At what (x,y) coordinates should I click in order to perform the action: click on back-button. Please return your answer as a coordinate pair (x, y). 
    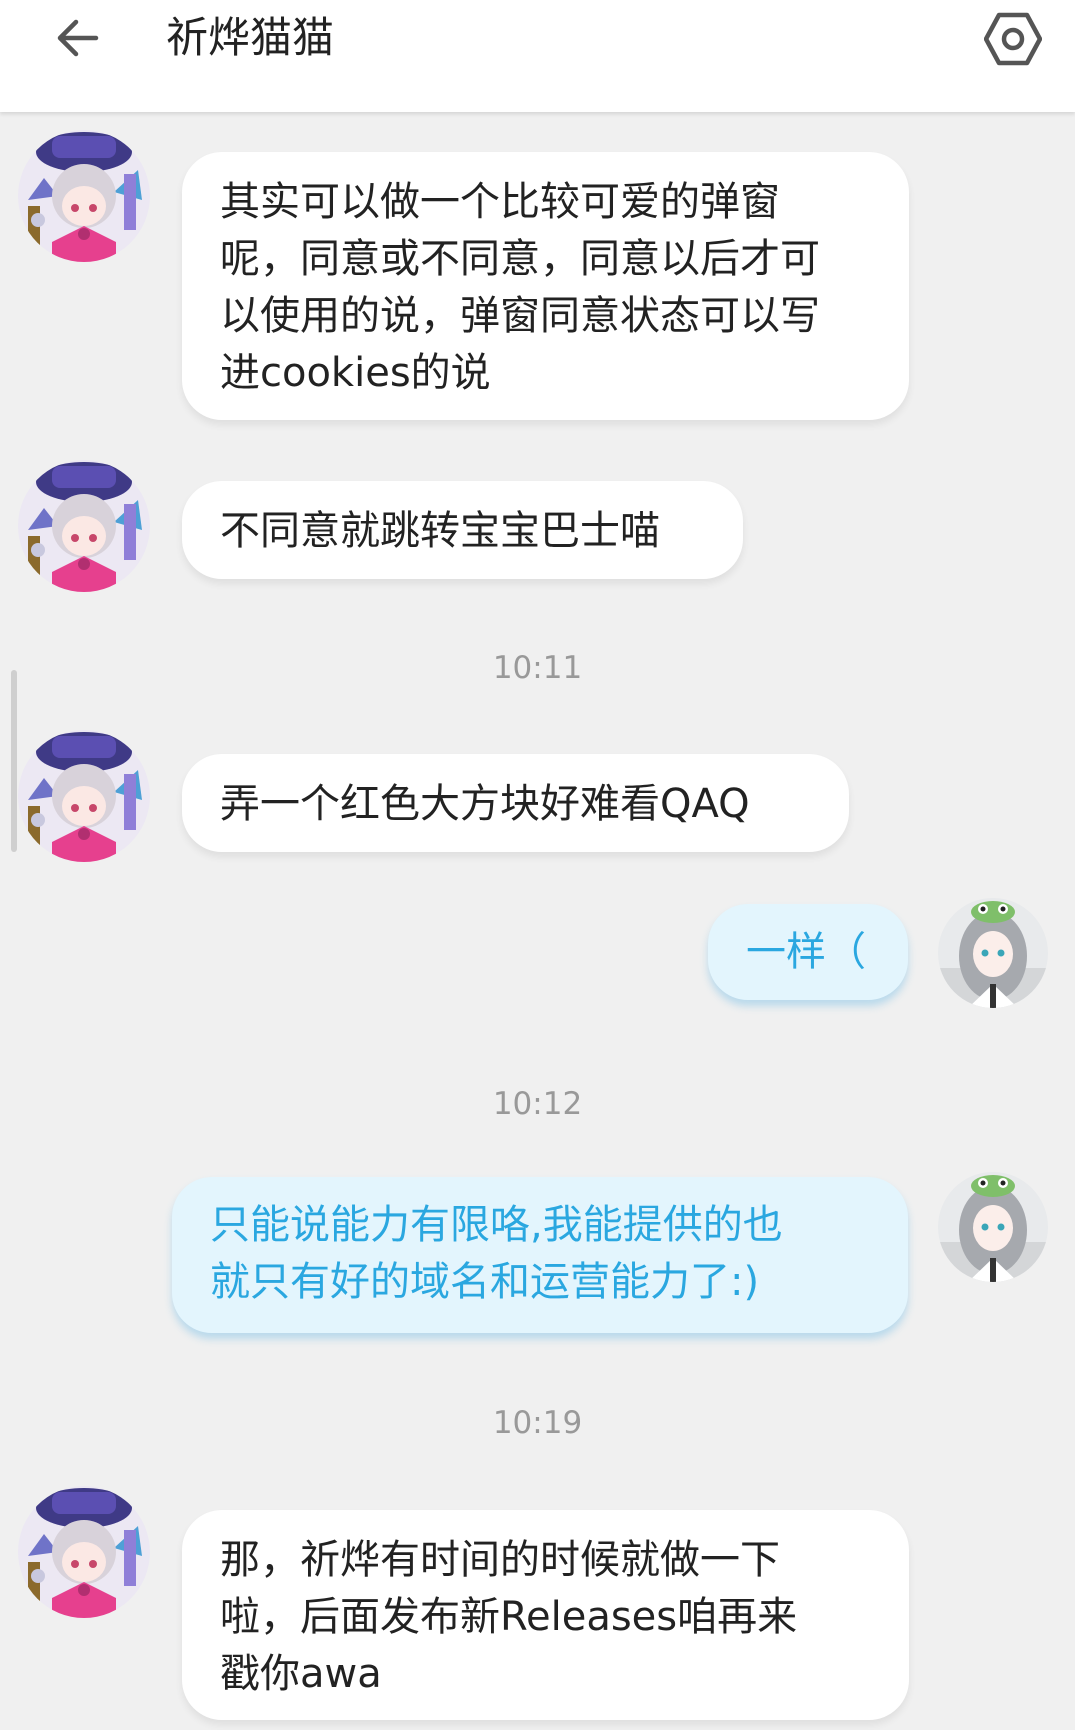
    Looking at the image, I should click on (78, 38).